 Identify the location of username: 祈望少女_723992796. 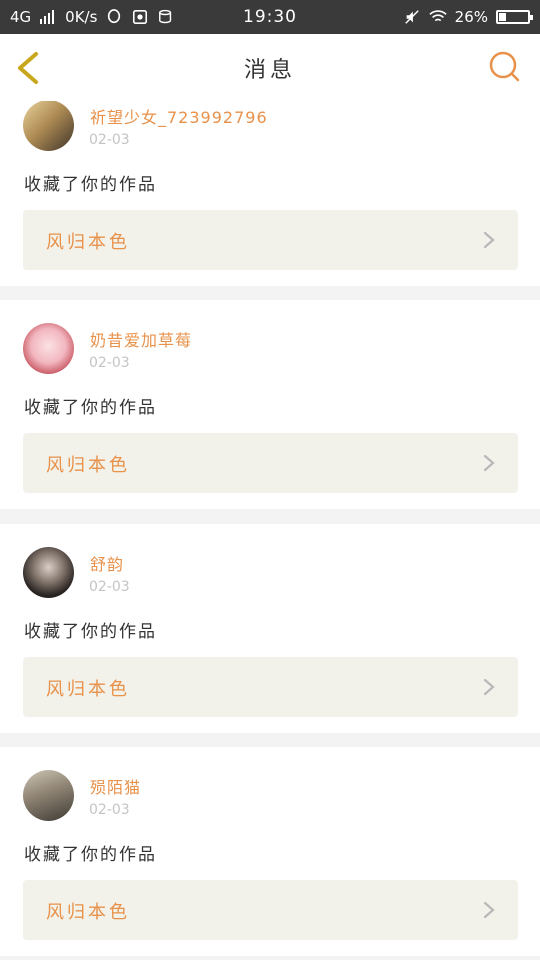
(179, 116).